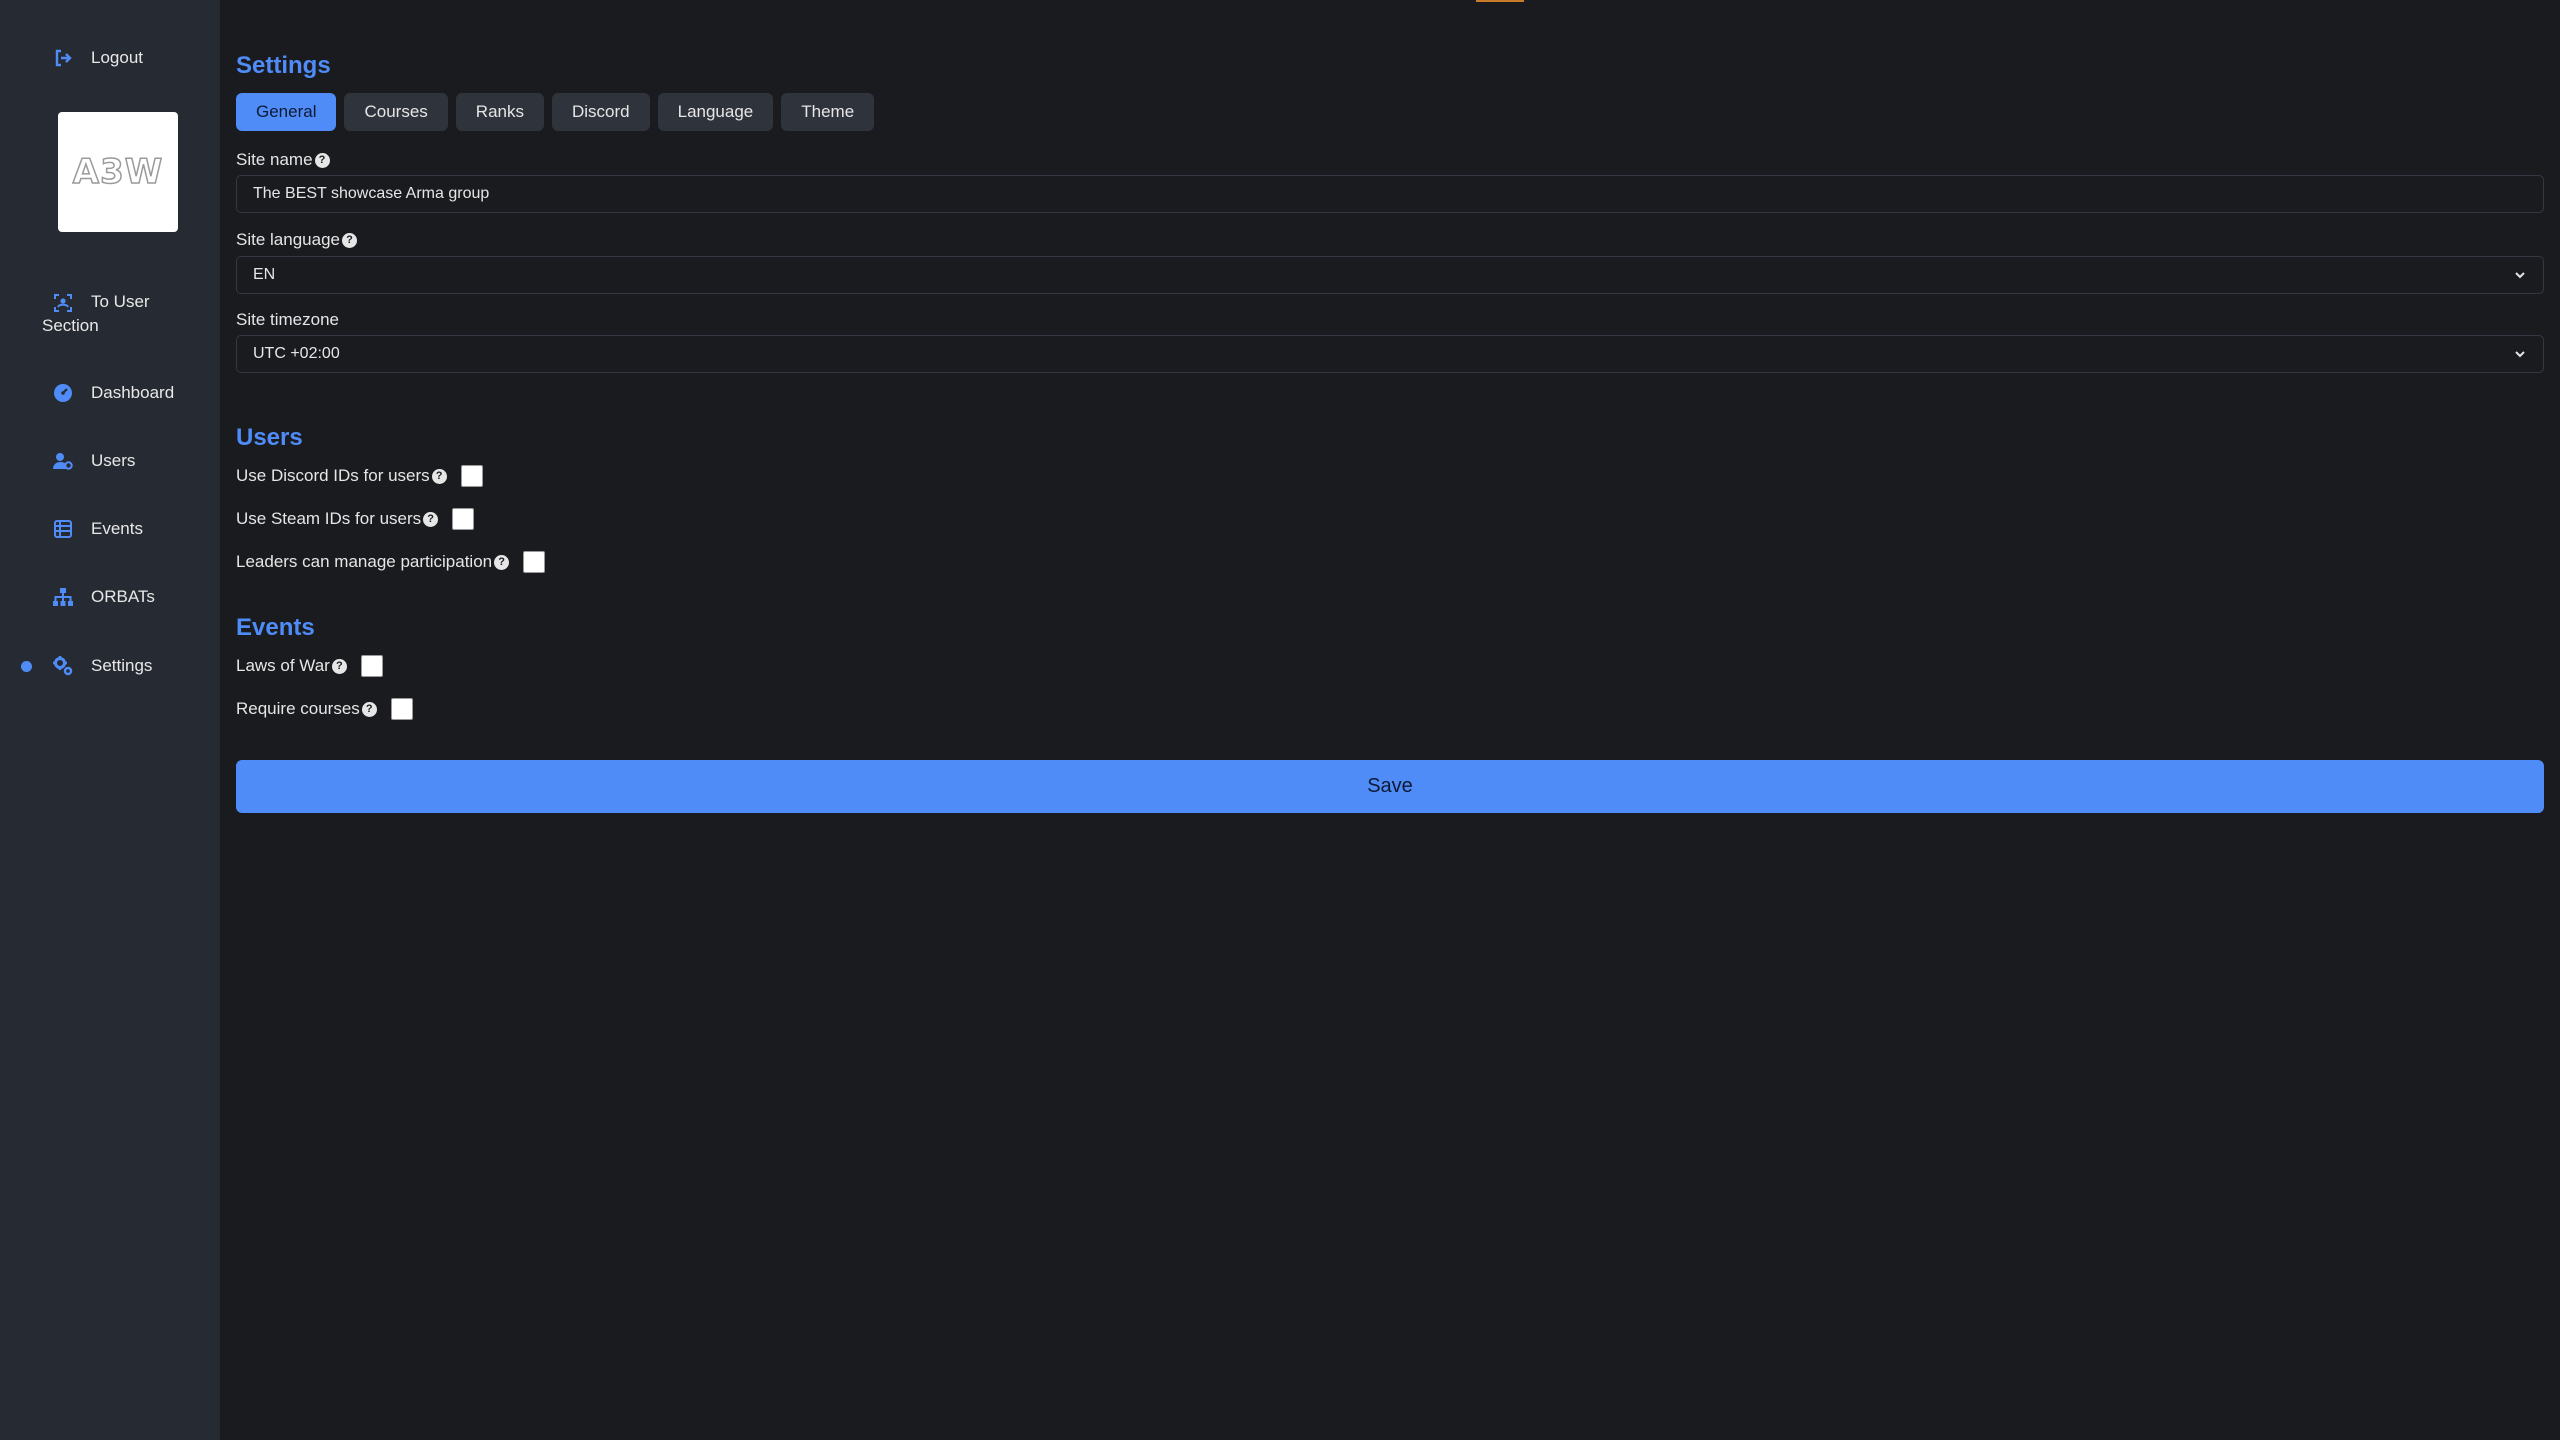 The height and width of the screenshot is (1440, 2560). I want to click on steam-ids-label: Use Steam IDs for users, so click(329, 518).